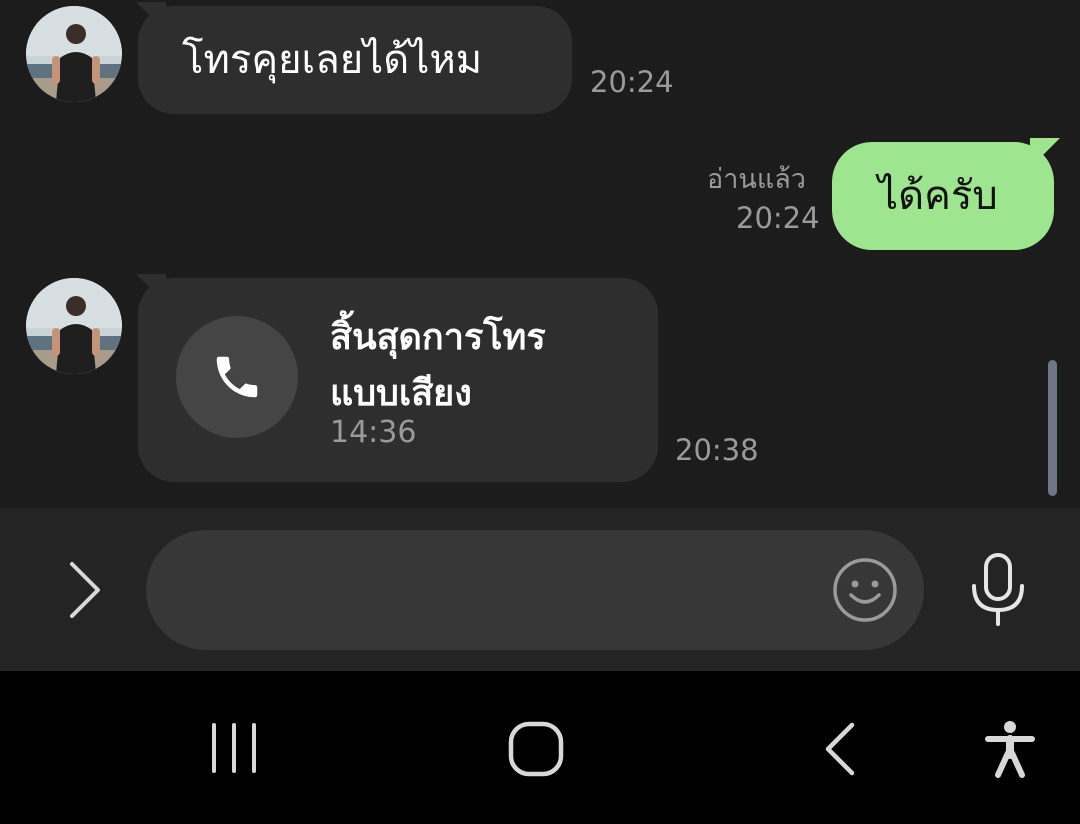  What do you see at coordinates (373, 432) in the screenshot?
I see `call-duration: 14:36` at bounding box center [373, 432].